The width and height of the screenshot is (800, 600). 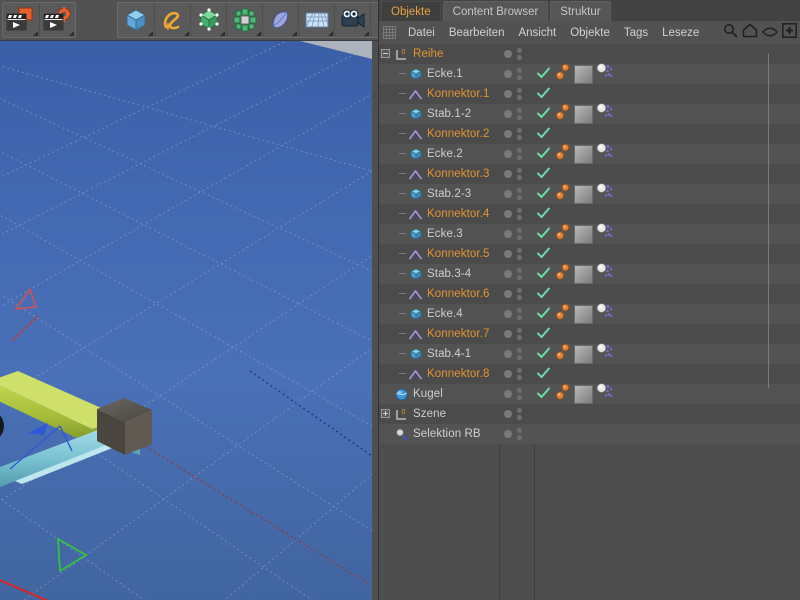 I want to click on home-icon, so click(x=750, y=33).